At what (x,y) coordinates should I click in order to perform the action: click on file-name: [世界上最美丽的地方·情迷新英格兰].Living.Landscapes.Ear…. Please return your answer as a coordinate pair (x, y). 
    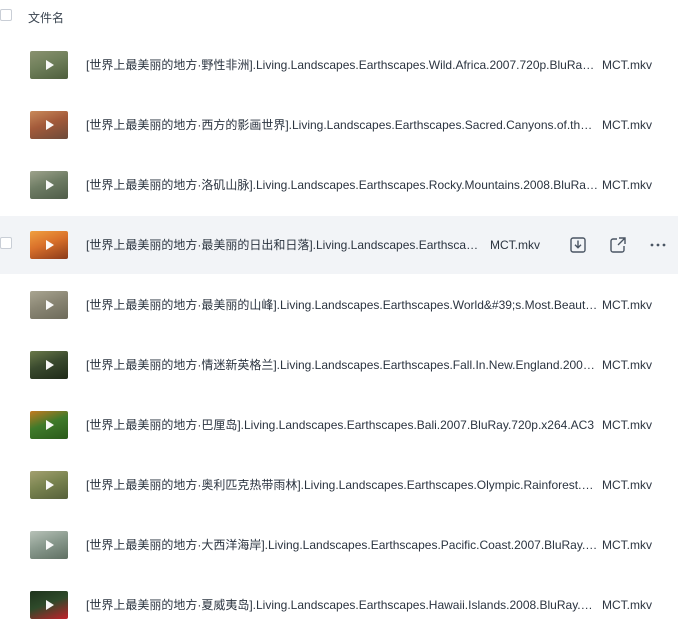
    Looking at the image, I should click on (342, 365).